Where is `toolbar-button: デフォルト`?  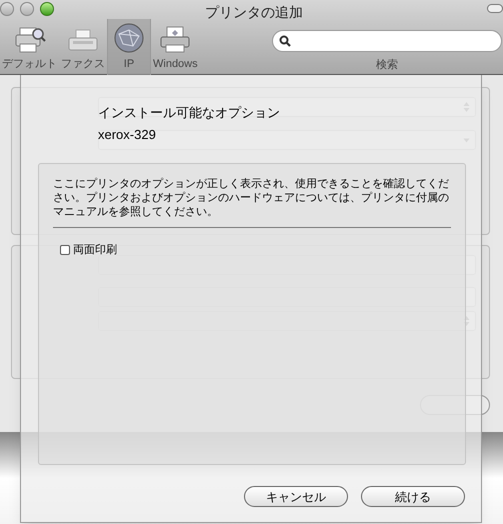
toolbar-button: デフォルト is located at coordinates (29, 47).